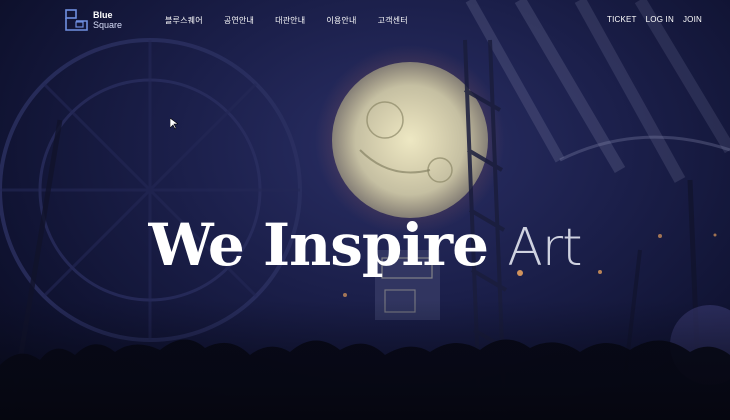 The height and width of the screenshot is (420, 730). Describe the element at coordinates (239, 20) in the screenshot. I see `nav-item-performances: 공연안내` at that location.